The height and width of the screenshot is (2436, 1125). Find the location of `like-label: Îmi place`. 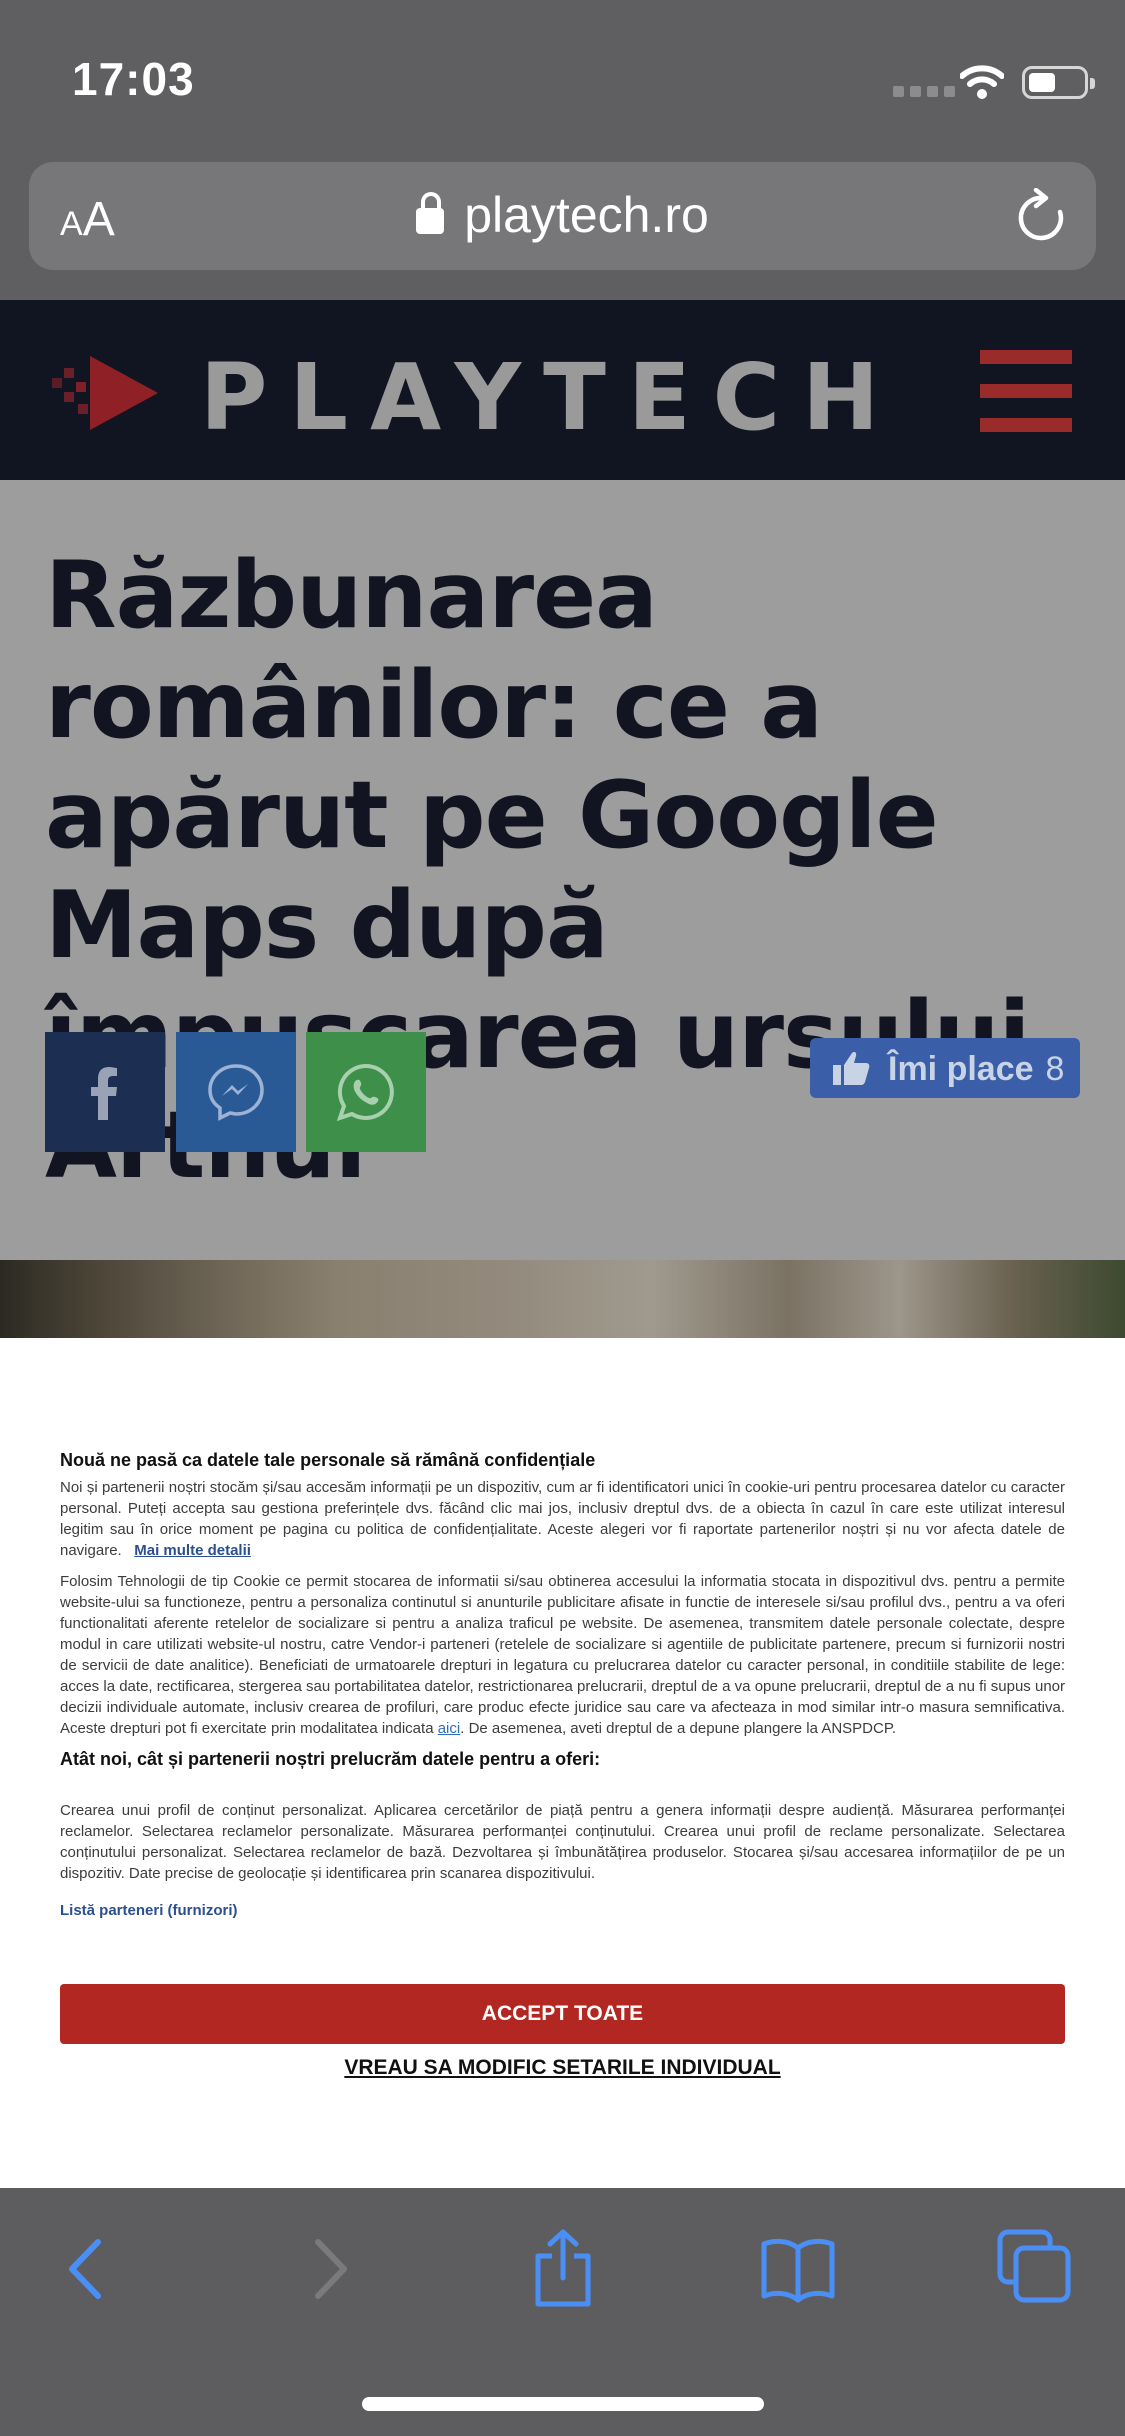

like-label: Îmi place is located at coordinates (961, 1069).